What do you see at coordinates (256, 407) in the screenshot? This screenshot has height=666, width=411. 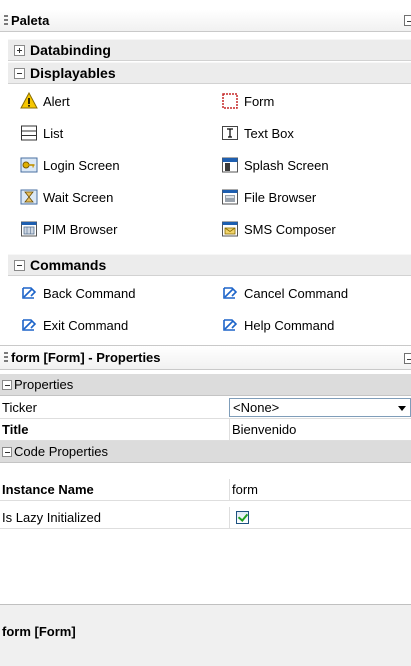 I see `ticker-value: <None>` at bounding box center [256, 407].